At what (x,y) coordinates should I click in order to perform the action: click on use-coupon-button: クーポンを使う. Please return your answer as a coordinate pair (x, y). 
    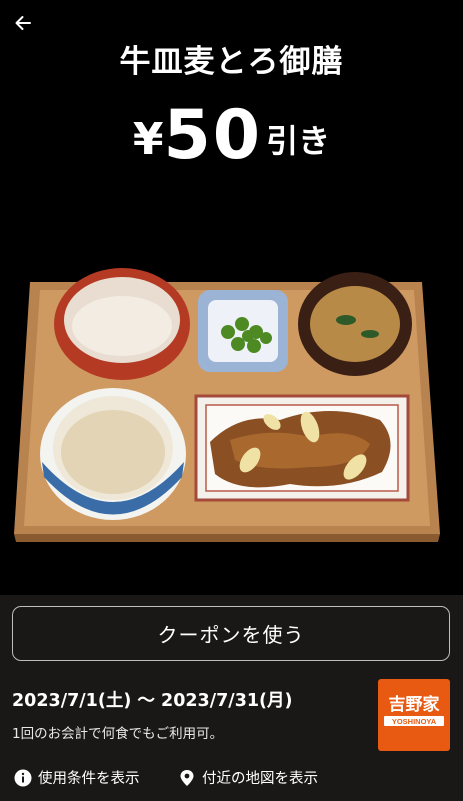
    Looking at the image, I should click on (231, 633).